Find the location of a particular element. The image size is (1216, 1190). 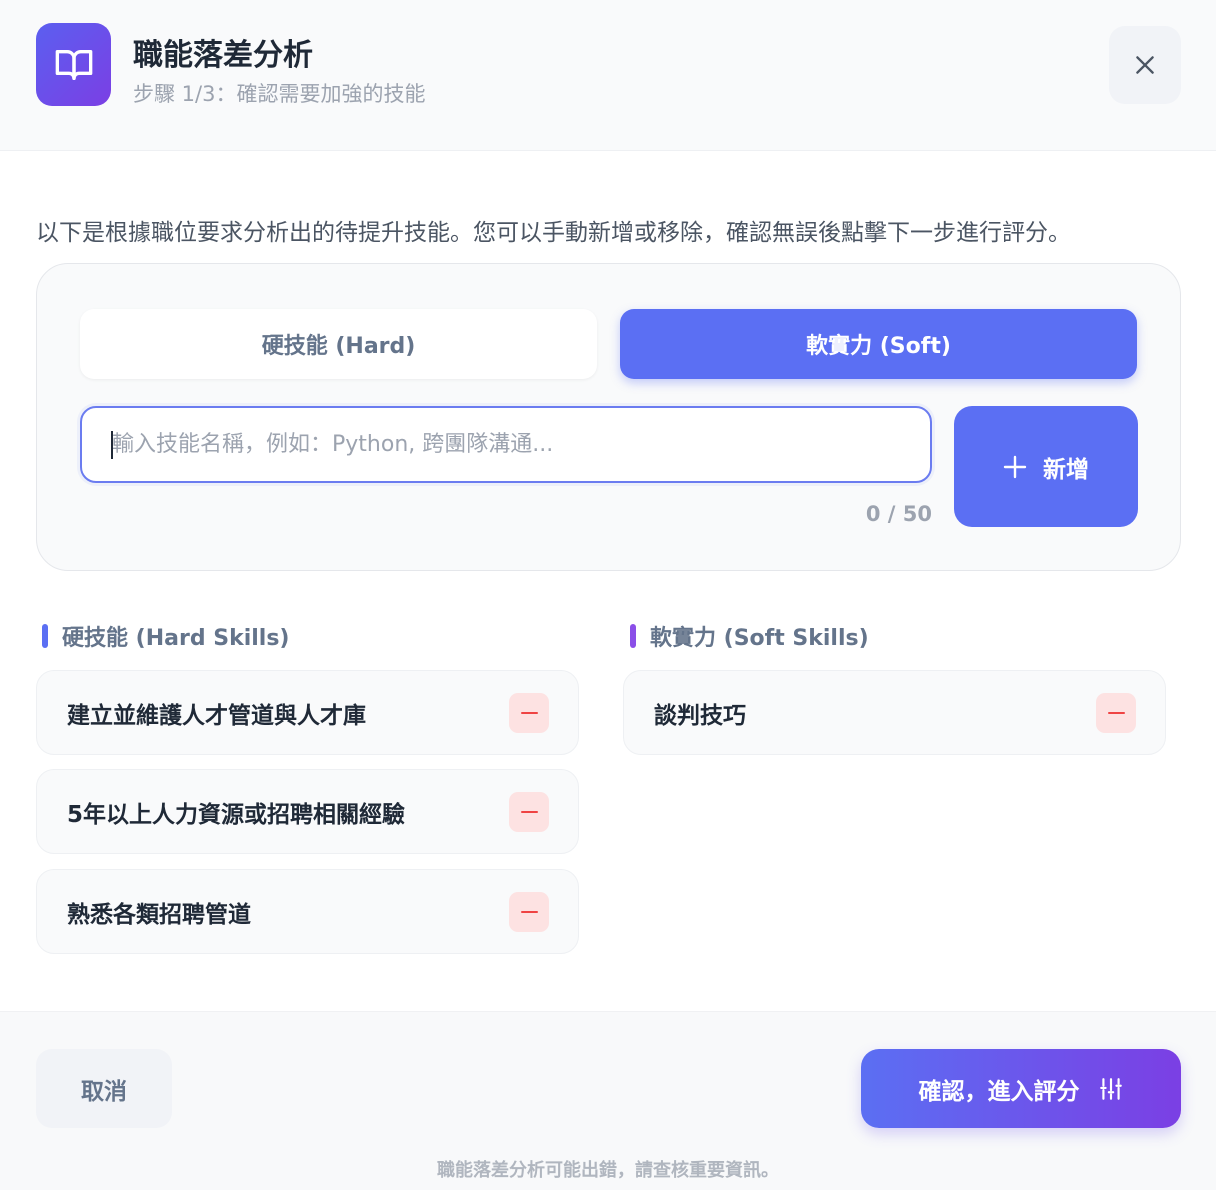

close-icon is located at coordinates (1145, 65).